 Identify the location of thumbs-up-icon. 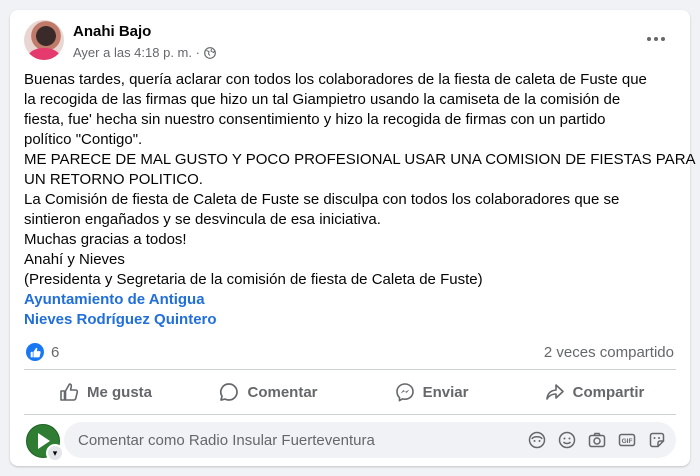
(69, 392).